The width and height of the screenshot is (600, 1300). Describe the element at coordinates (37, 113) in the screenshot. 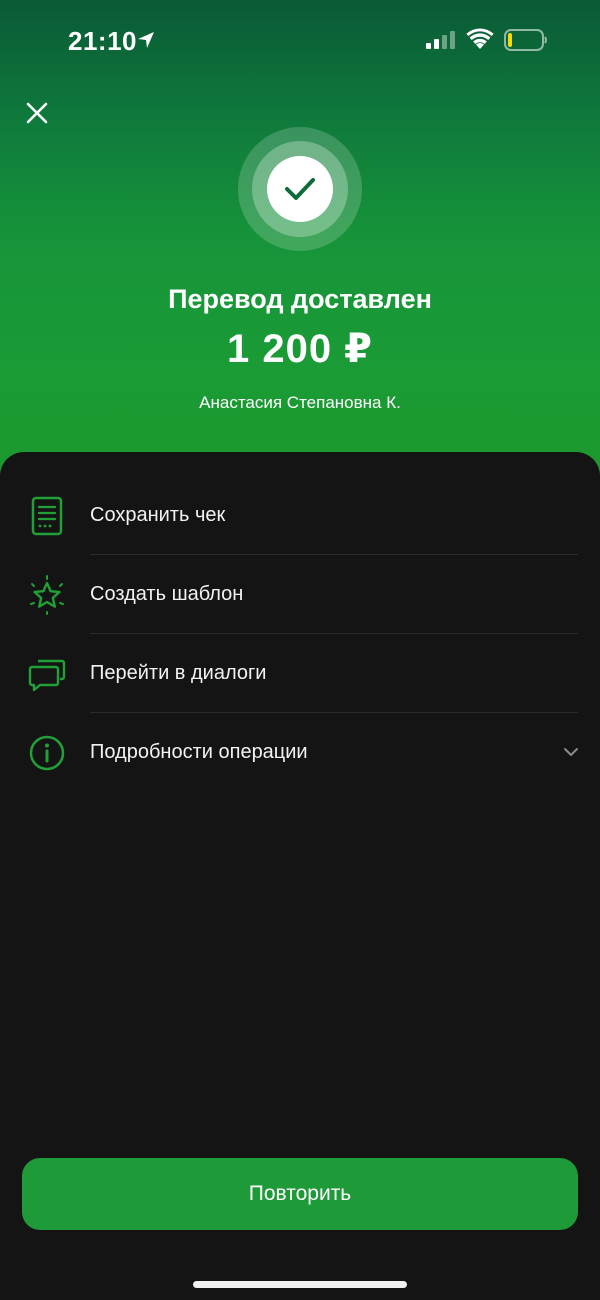

I see `close-button` at that location.